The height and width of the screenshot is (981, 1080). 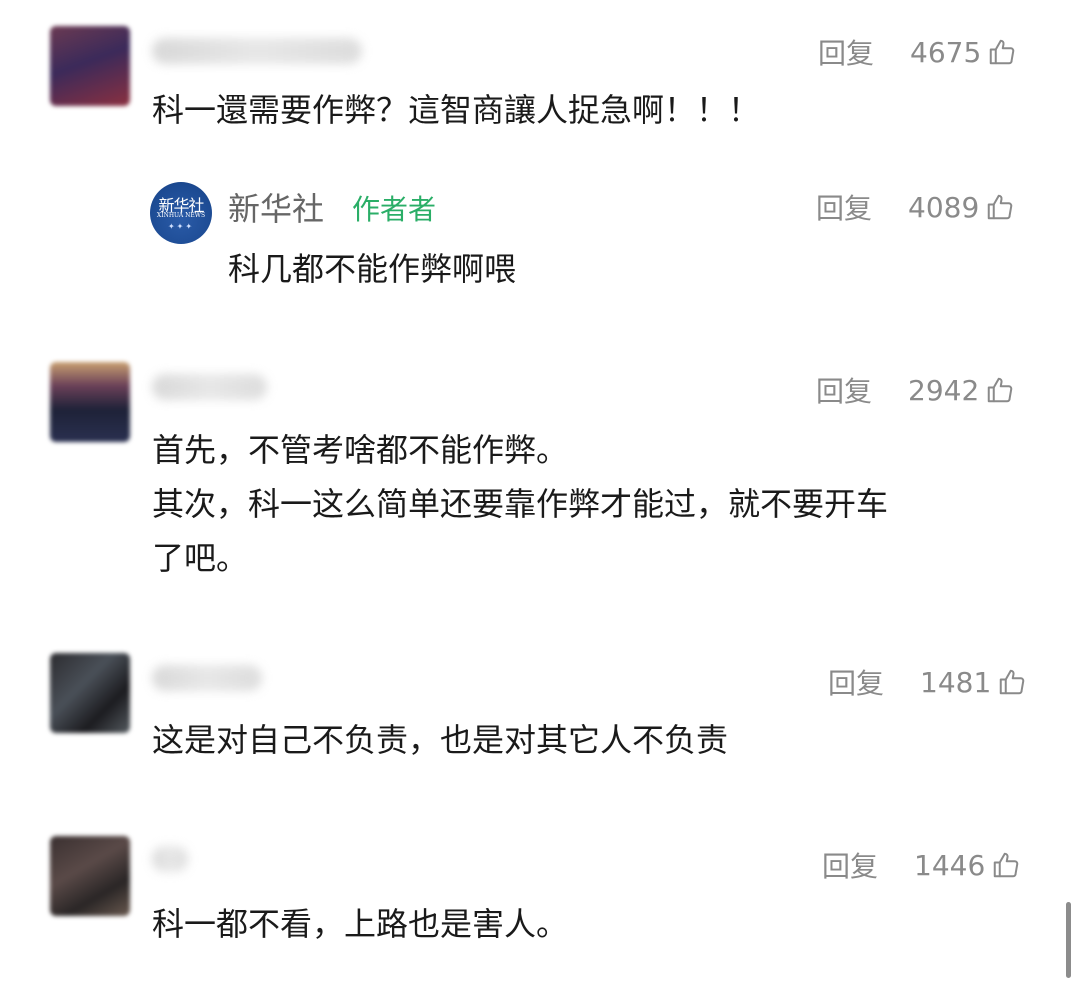 What do you see at coordinates (181, 215) in the screenshot?
I see `xinhua-logo-en: XINHUA NEWS` at bounding box center [181, 215].